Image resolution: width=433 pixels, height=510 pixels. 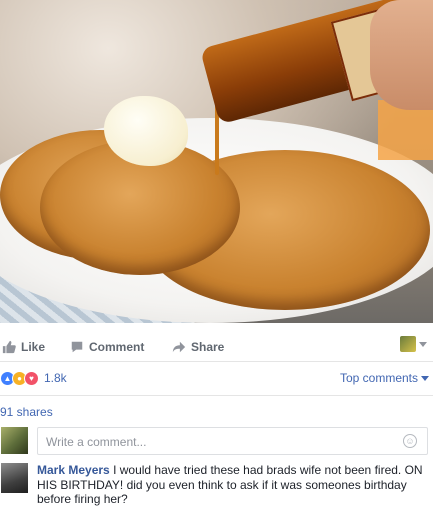 I want to click on write-comment-row: Write a comment... ☺, so click(x=216, y=442).